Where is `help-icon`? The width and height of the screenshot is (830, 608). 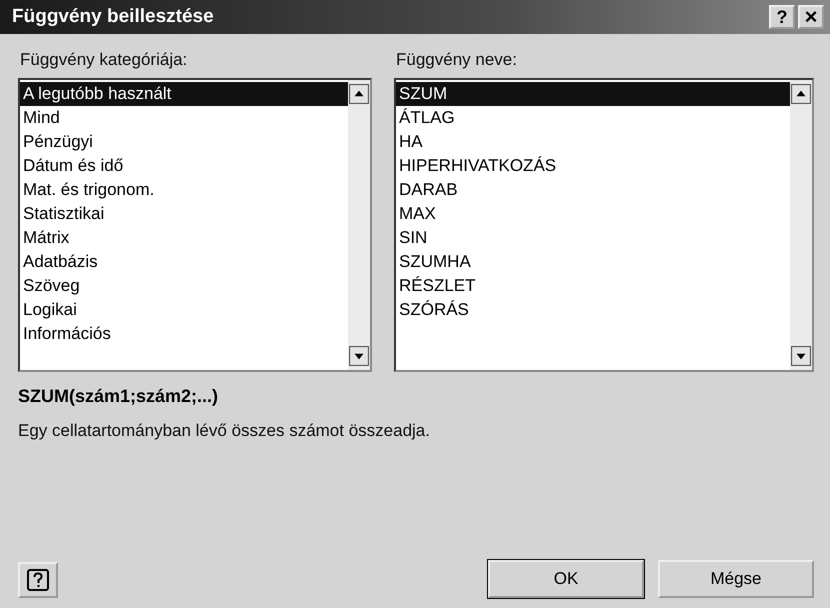 help-icon is located at coordinates (38, 580).